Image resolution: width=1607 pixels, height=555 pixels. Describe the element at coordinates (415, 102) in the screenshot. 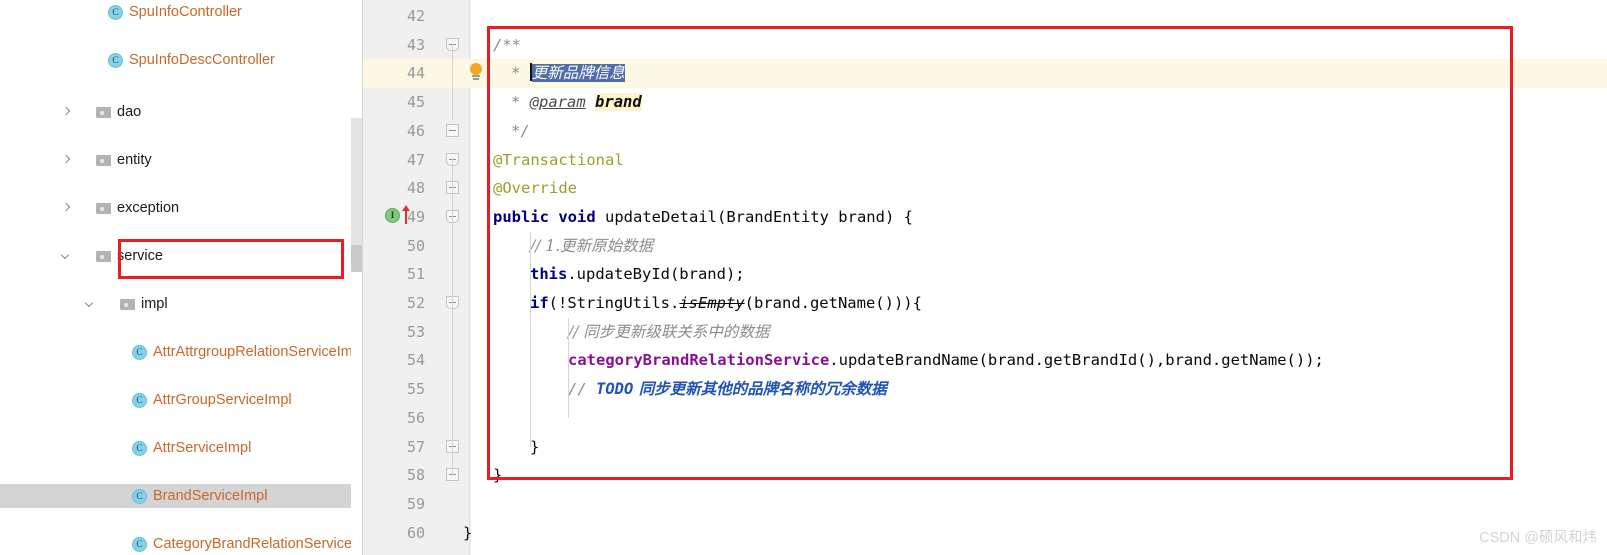

I see `line-number: 45` at that location.